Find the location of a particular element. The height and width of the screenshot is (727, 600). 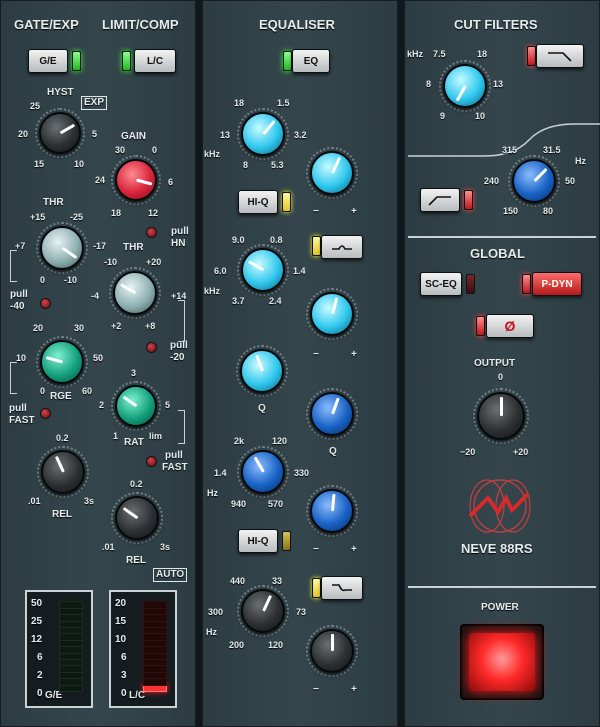

hmf-gain-minus: − is located at coordinates (316, 354).